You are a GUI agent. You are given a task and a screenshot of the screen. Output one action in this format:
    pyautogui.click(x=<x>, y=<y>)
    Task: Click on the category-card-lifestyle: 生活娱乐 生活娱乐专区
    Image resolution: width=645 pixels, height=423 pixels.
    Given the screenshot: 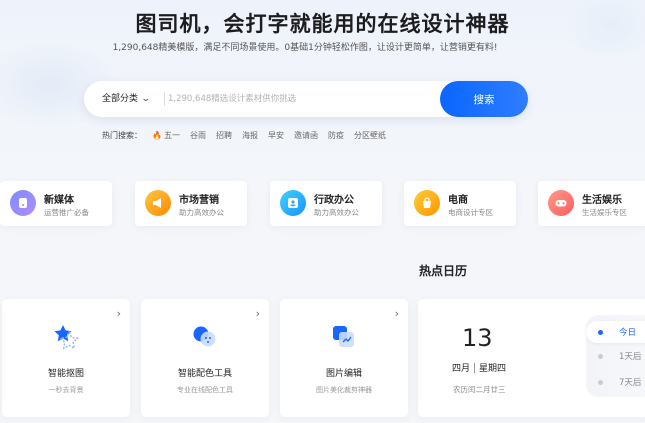 What is the action you would take?
    pyautogui.click(x=591, y=203)
    